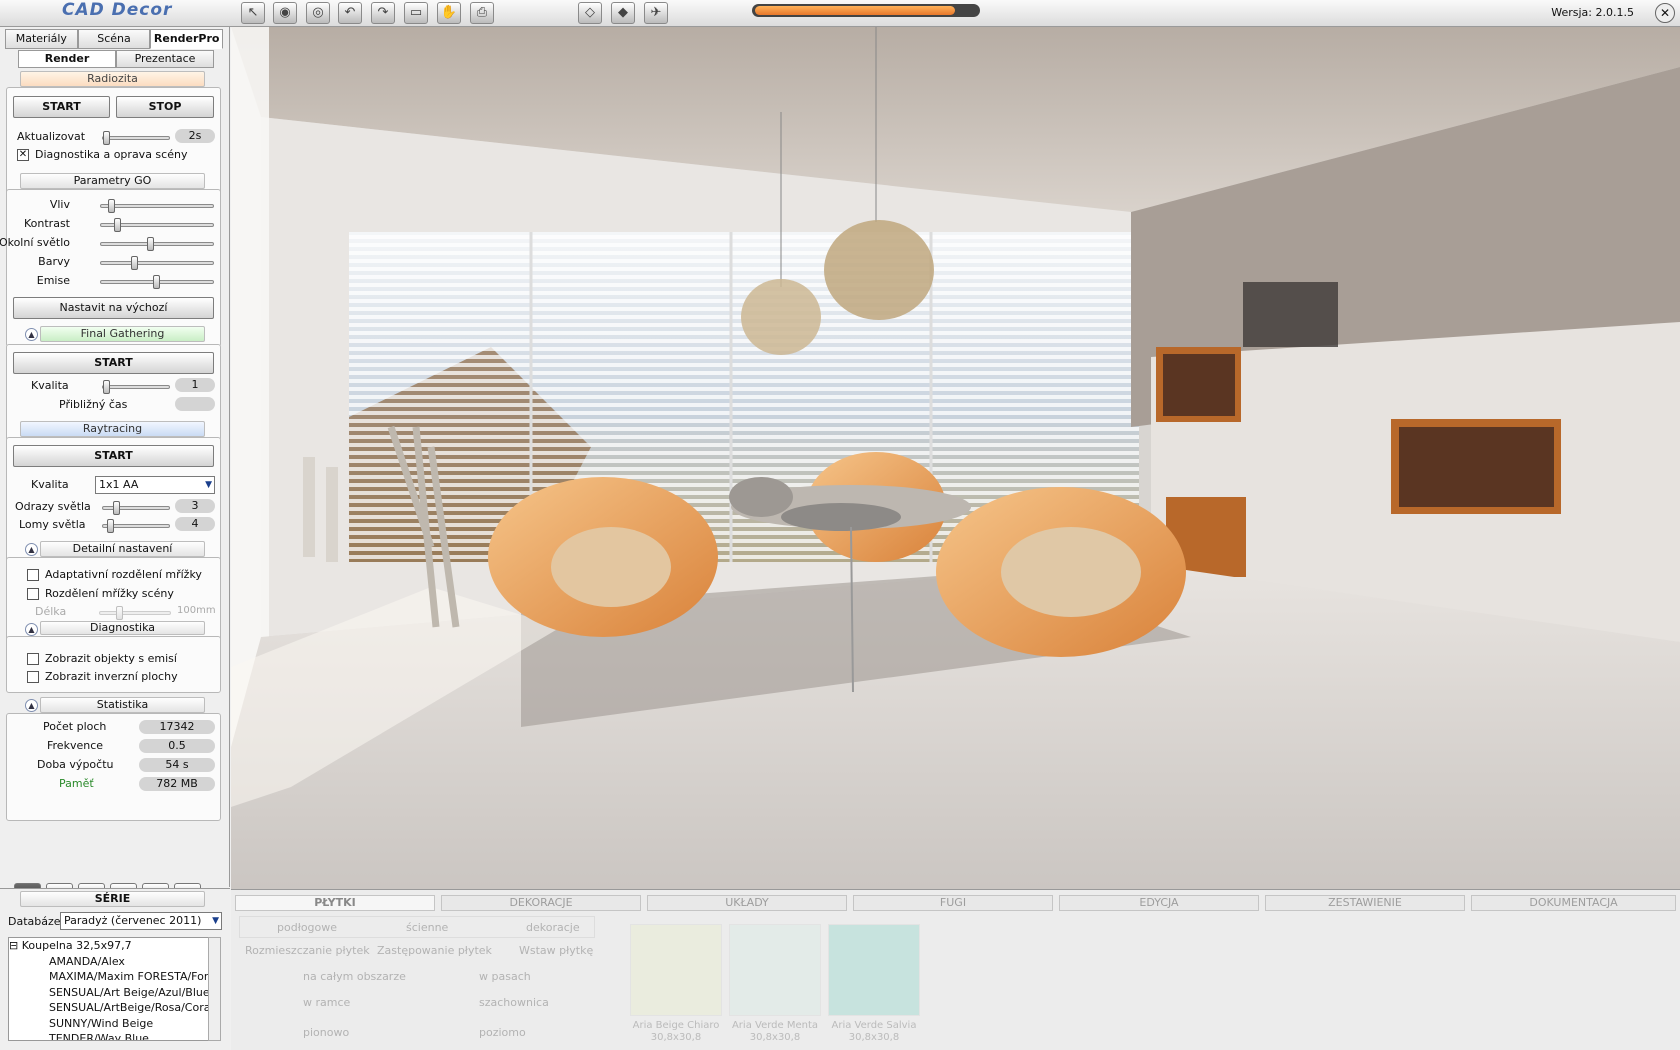  What do you see at coordinates (112, 899) in the screenshot?
I see `series-header: SÉRIE` at bounding box center [112, 899].